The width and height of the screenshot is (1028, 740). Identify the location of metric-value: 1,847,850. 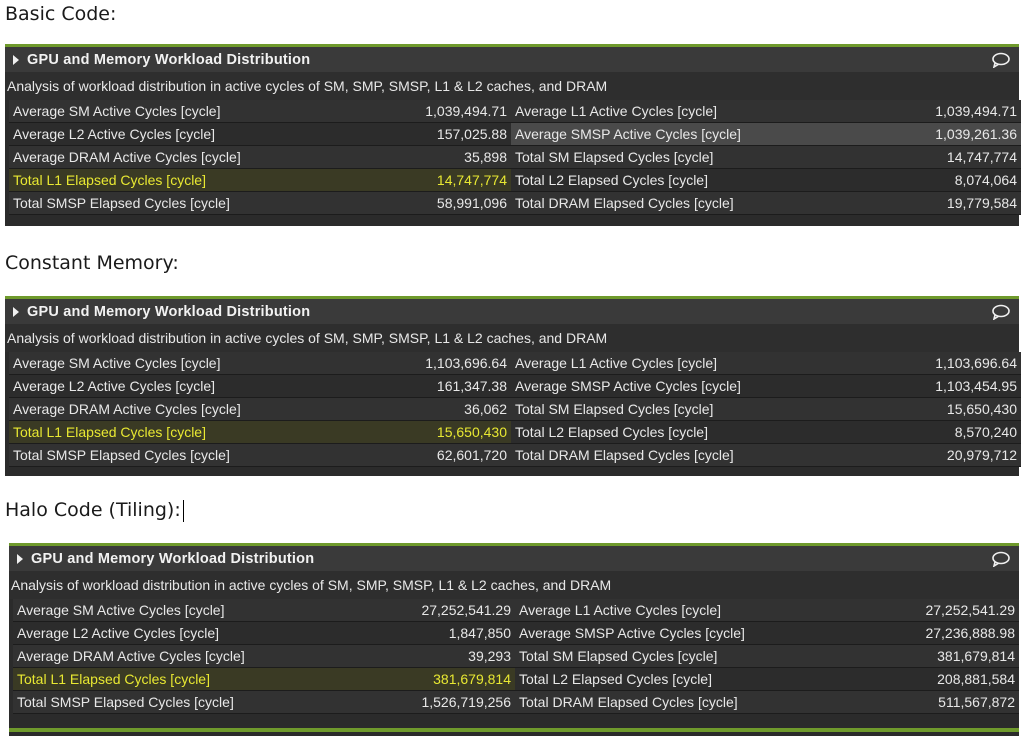
(386, 633).